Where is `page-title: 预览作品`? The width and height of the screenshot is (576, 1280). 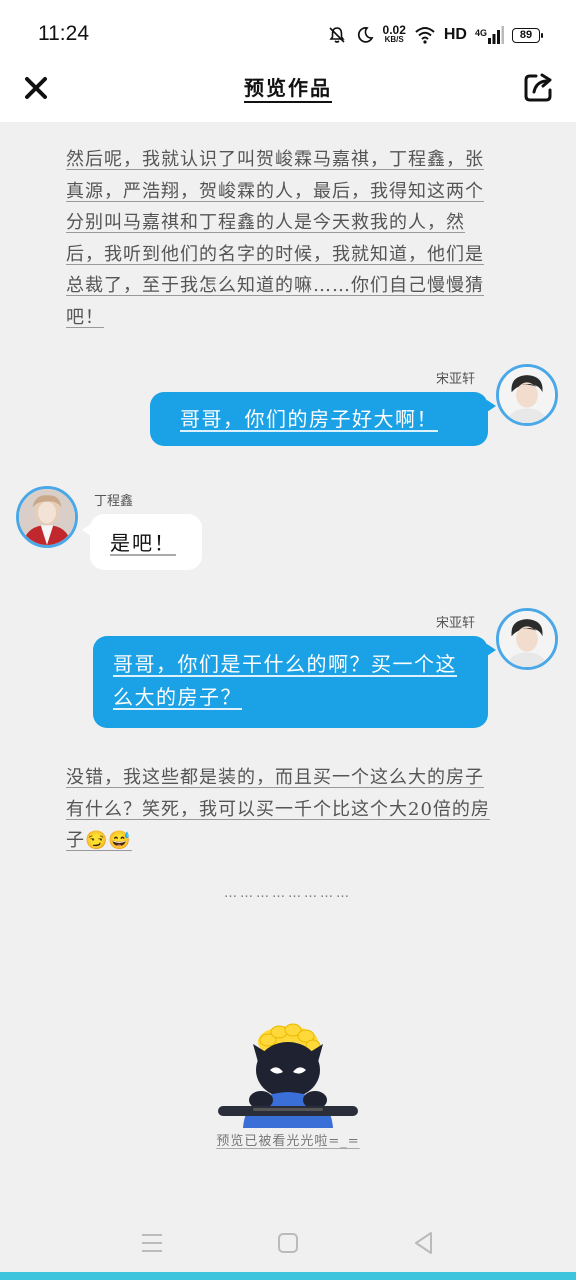
page-title: 预览作品 is located at coordinates (288, 87).